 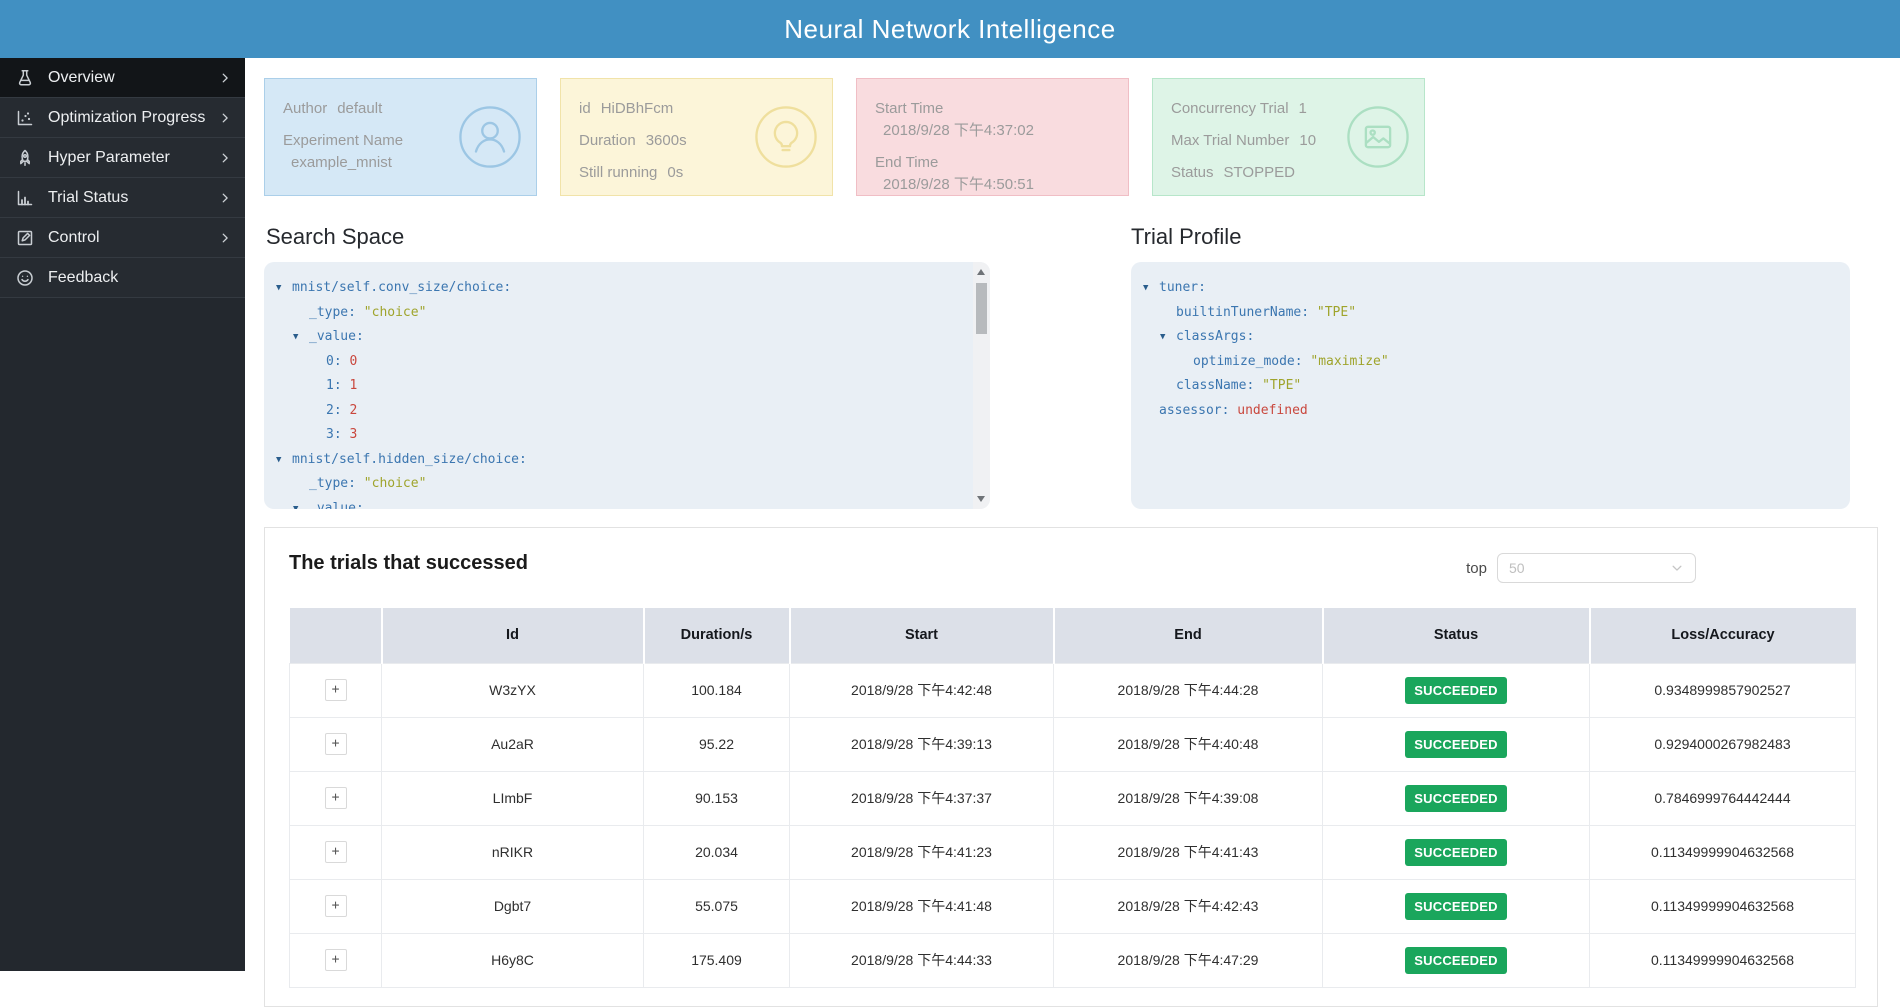 What do you see at coordinates (122, 198) in the screenshot?
I see `sidebar-item-trial-status: Trial Status` at bounding box center [122, 198].